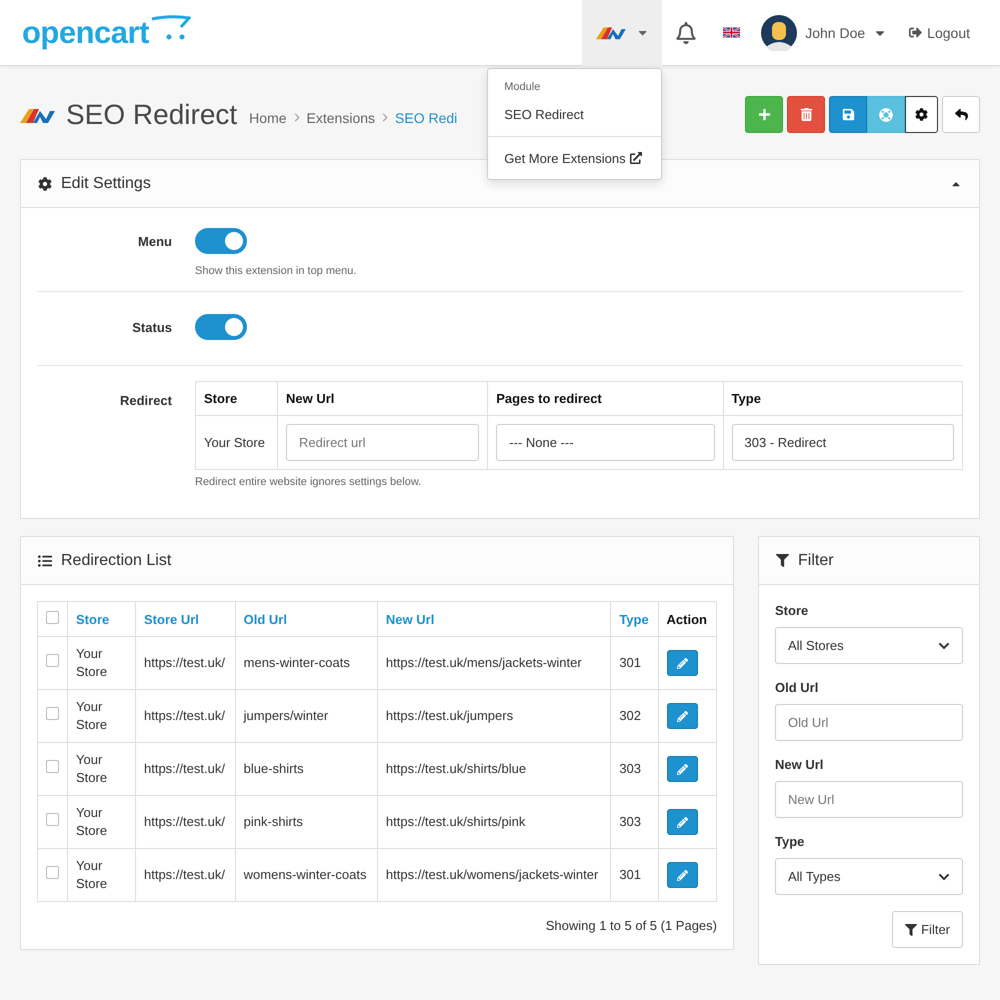 The image size is (1000, 1000). Describe the element at coordinates (799, 764) in the screenshot. I see `field-label: New Url` at that location.